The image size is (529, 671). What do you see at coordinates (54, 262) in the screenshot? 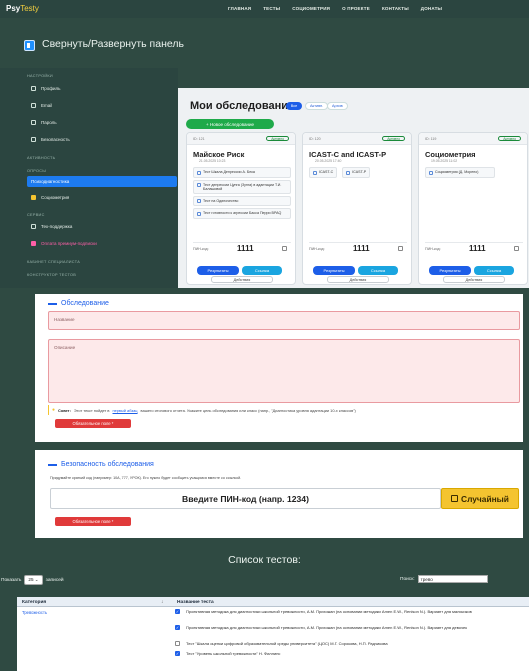
I see `sidebar-heading-specialist: КАБИНЕТ СПЕЦИАЛИСТА` at bounding box center [54, 262].